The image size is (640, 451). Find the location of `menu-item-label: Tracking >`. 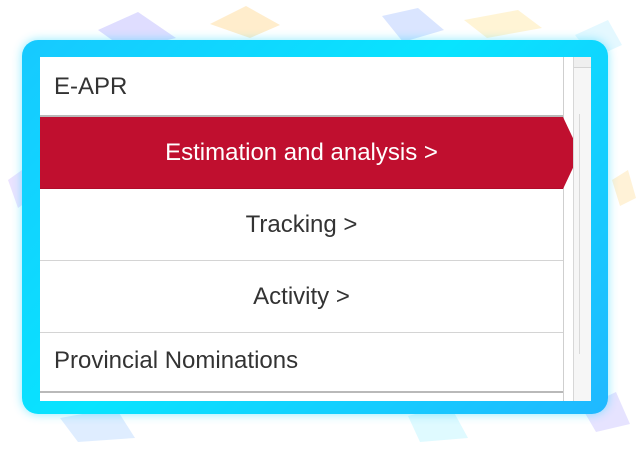

menu-item-label: Tracking > is located at coordinates (301, 224).